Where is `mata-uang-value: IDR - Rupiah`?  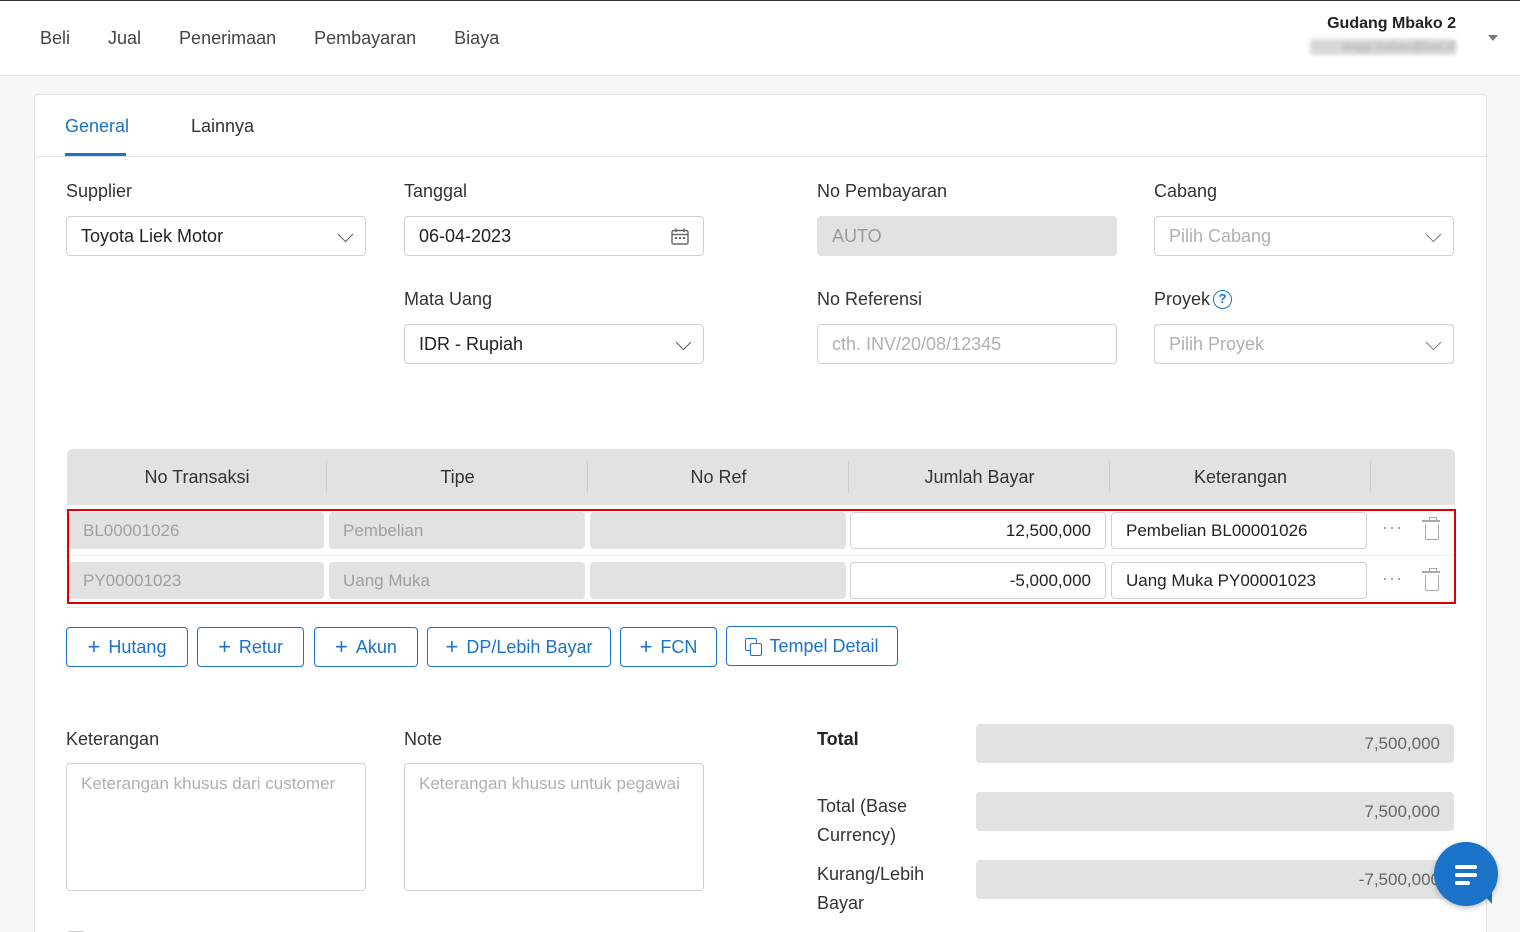
mata-uang-value: IDR - Rupiah is located at coordinates (471, 343).